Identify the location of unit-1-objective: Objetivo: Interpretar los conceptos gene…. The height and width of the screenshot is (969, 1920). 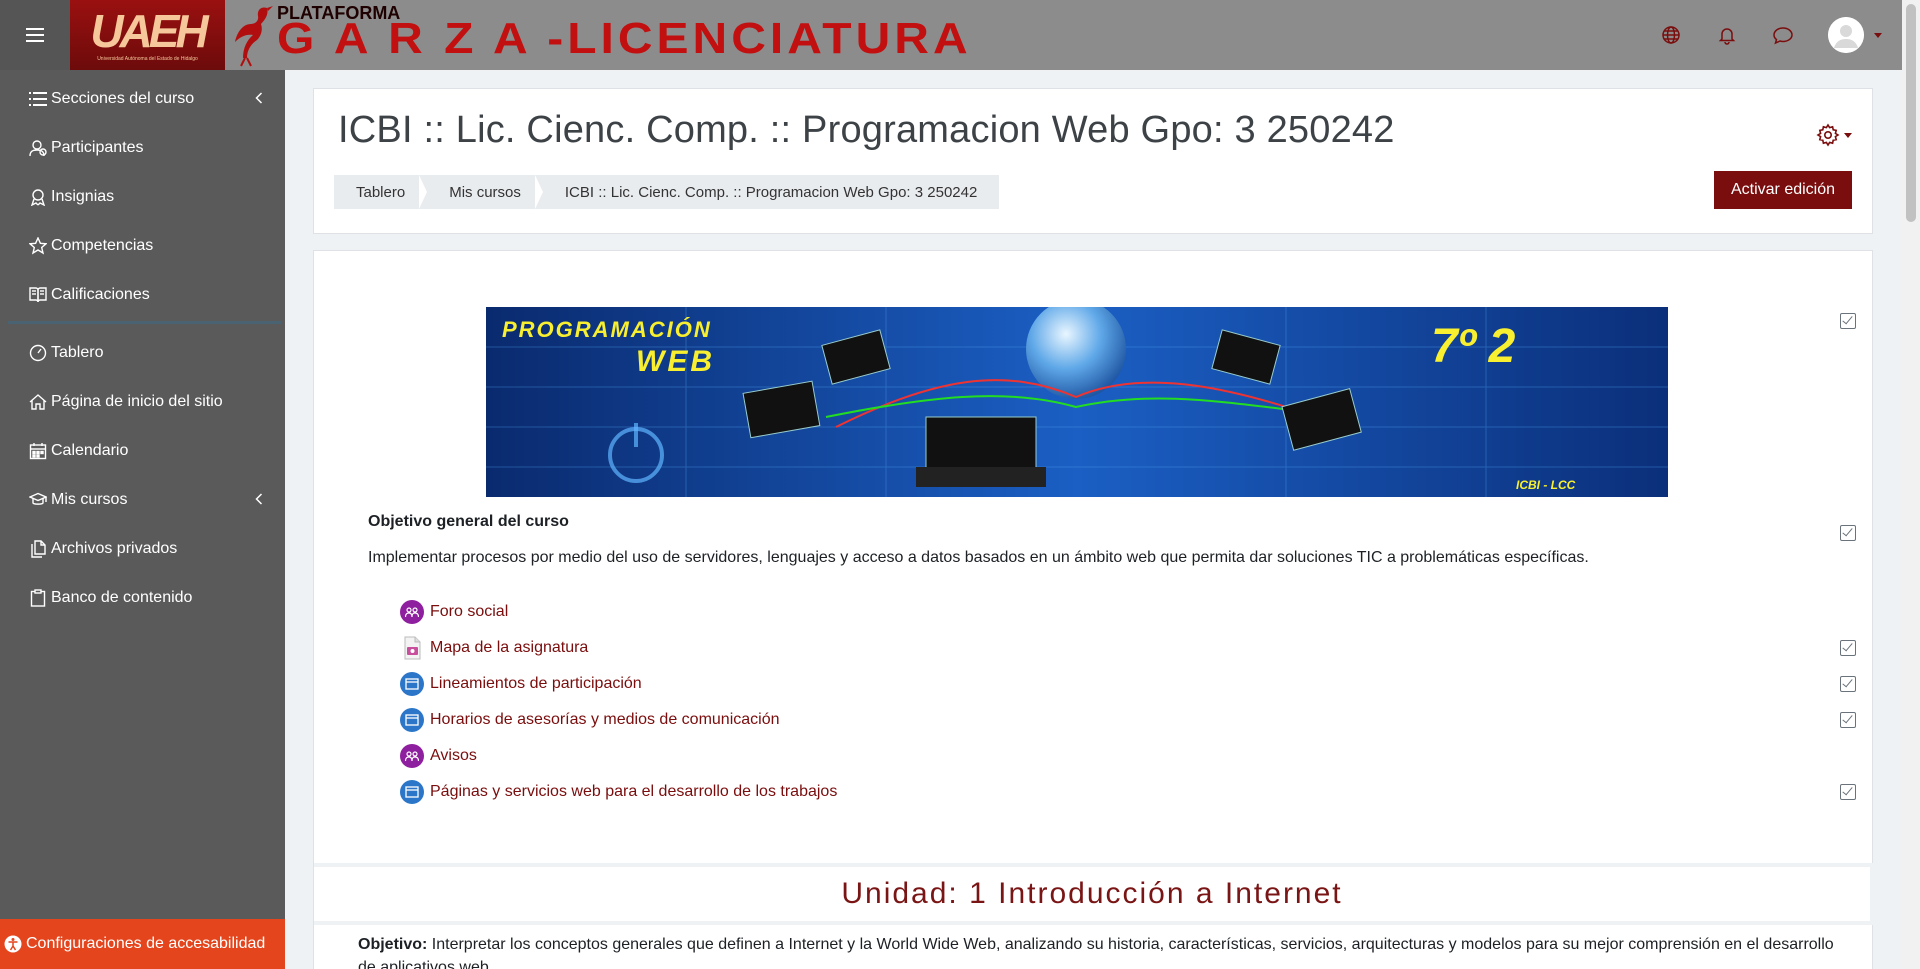
(1098, 951).